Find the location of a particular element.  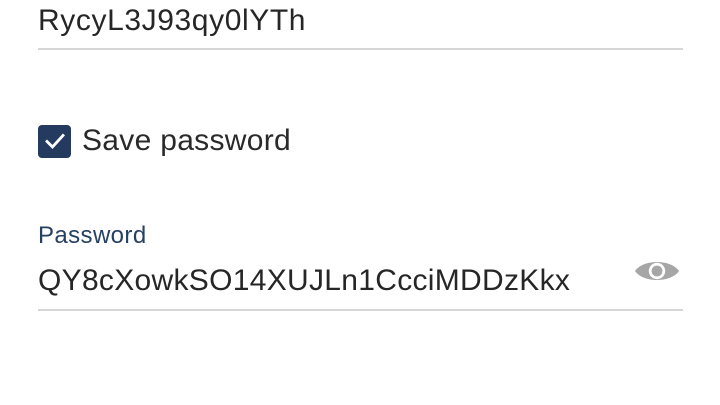

save-password-checkbox is located at coordinates (54, 141).